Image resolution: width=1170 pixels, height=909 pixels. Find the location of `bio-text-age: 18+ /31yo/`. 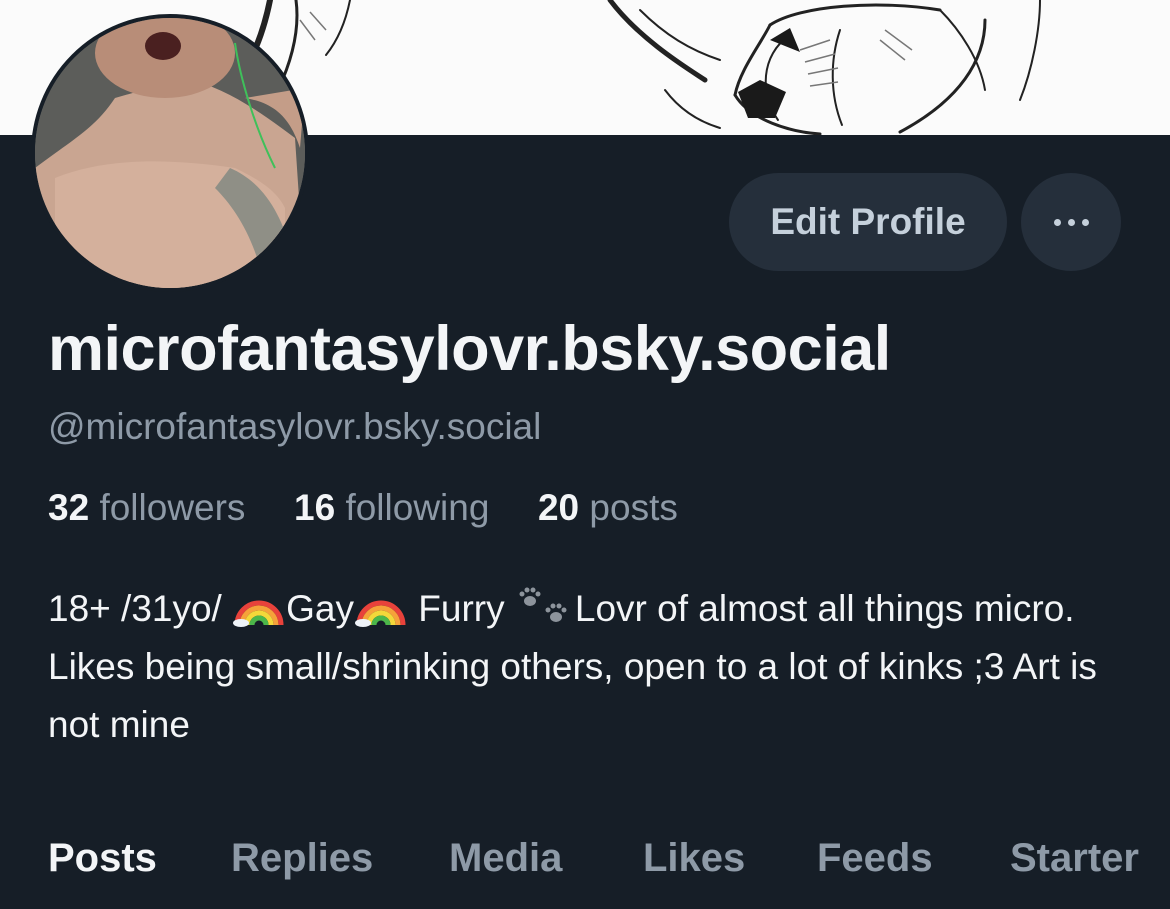

bio-text-age: 18+ /31yo/ is located at coordinates (140, 608).